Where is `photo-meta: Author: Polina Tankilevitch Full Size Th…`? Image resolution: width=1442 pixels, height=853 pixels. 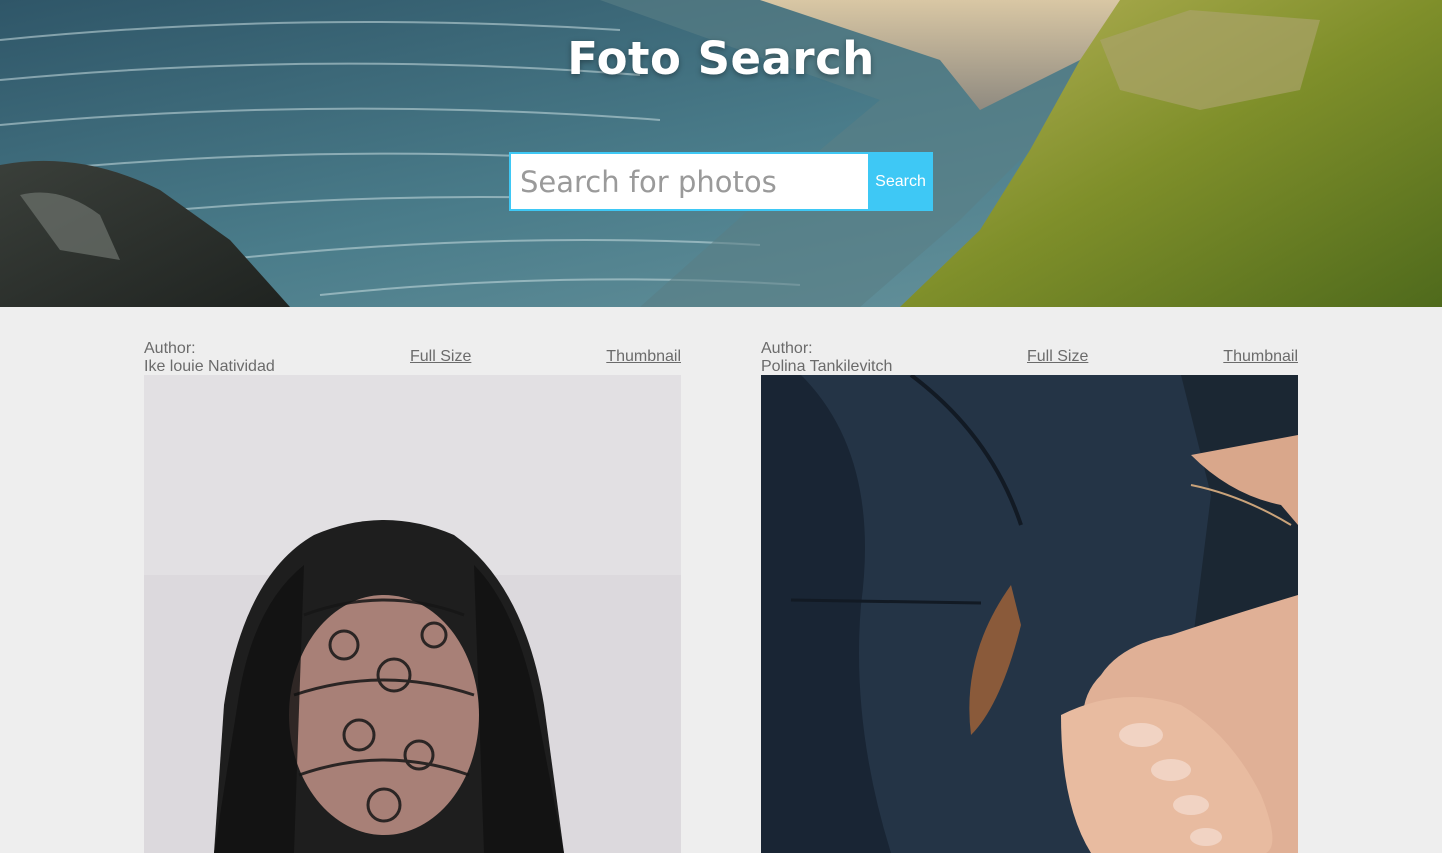 photo-meta: Author: Polina Tankilevitch Full Size Th… is located at coordinates (1029, 357).